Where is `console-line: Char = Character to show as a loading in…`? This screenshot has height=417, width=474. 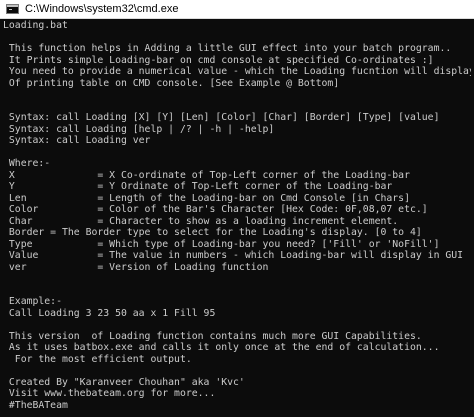 console-line: Char = Character to show as a loading in… is located at coordinates (201, 221).